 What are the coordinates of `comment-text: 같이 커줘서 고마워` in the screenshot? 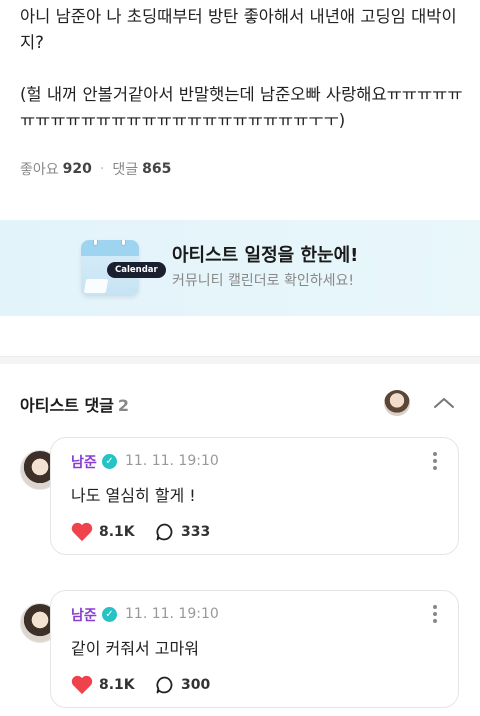 It's located at (135, 648).